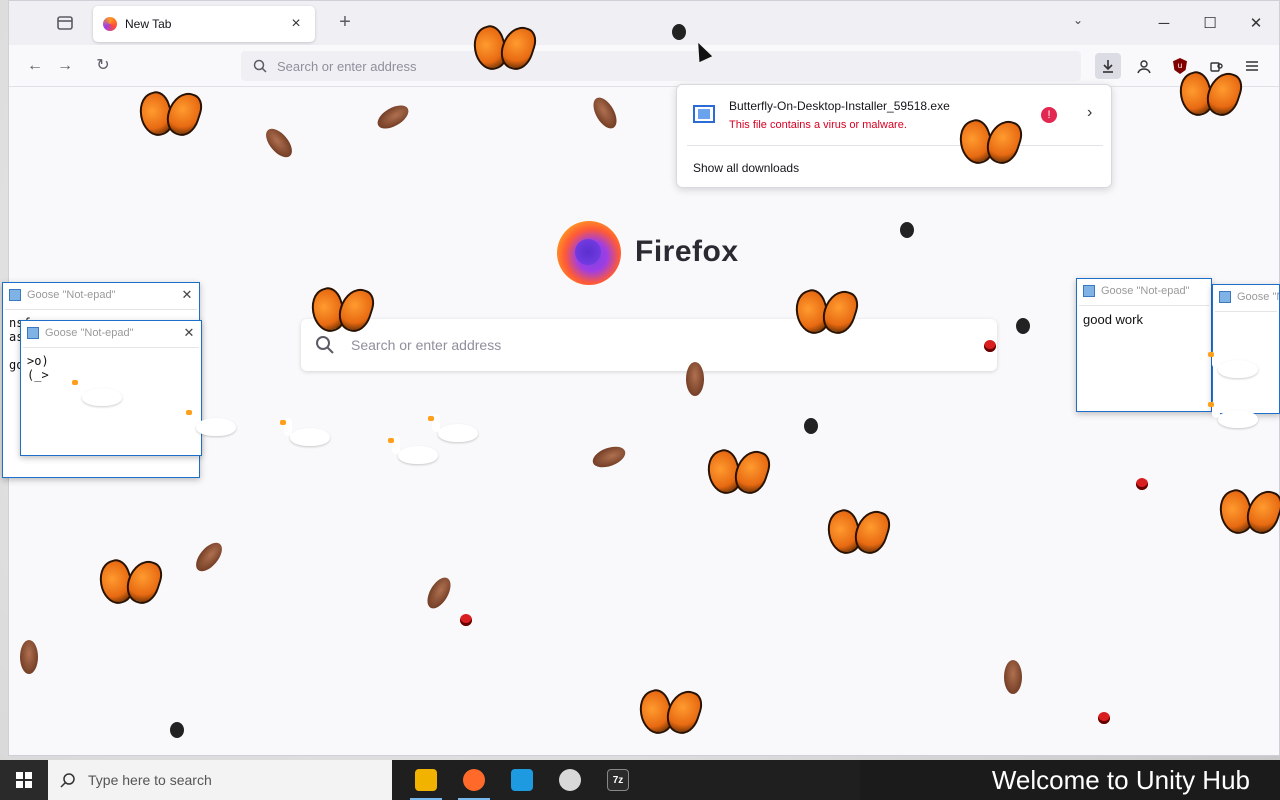  I want to click on chevron-right-icon: ›, so click(1089, 113).